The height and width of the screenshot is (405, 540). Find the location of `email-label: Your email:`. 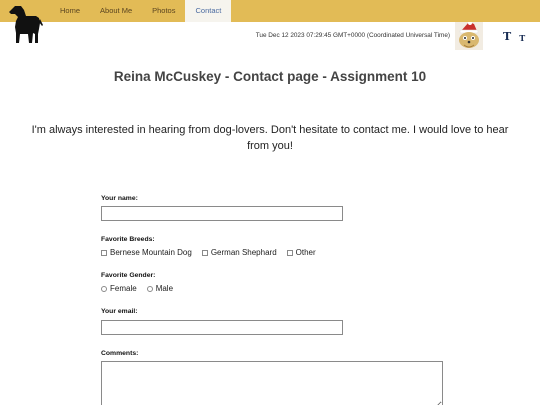

email-label: Your email: is located at coordinates (119, 311).